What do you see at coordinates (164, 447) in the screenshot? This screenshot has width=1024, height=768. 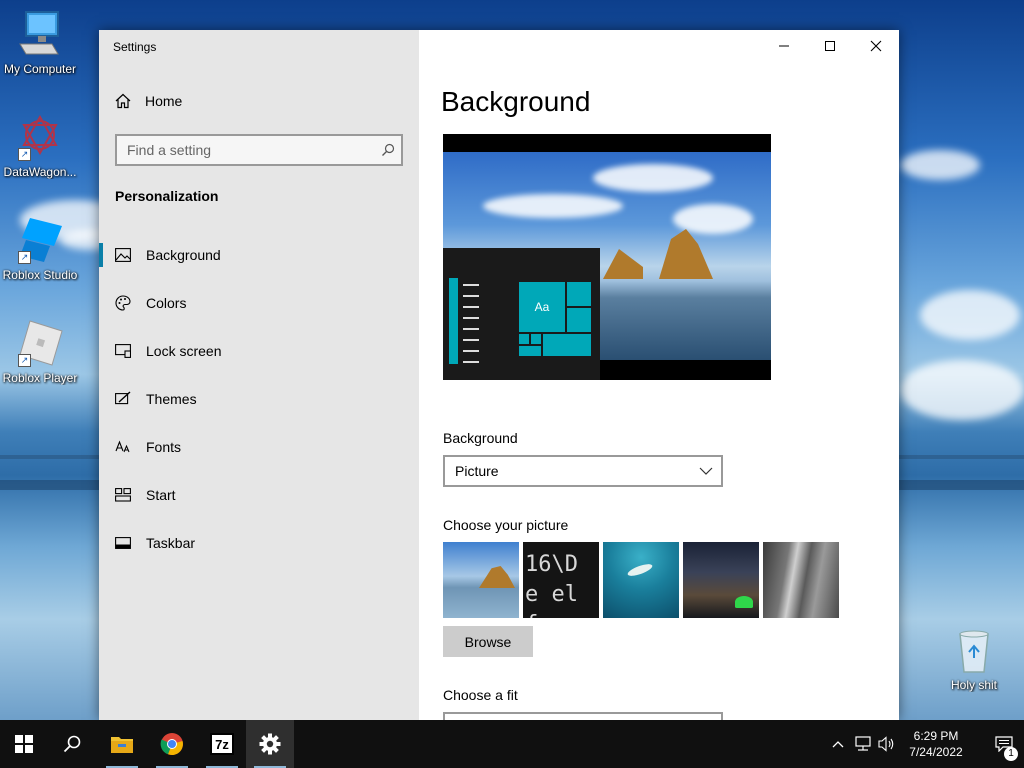 I see `sidebar-item-label: Fonts` at bounding box center [164, 447].